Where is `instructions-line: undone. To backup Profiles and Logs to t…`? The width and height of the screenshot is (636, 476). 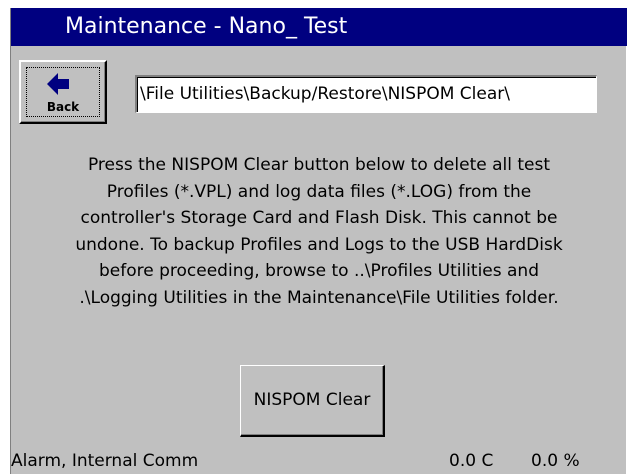 instructions-line: undone. To backup Profiles and Logs to t… is located at coordinates (319, 244).